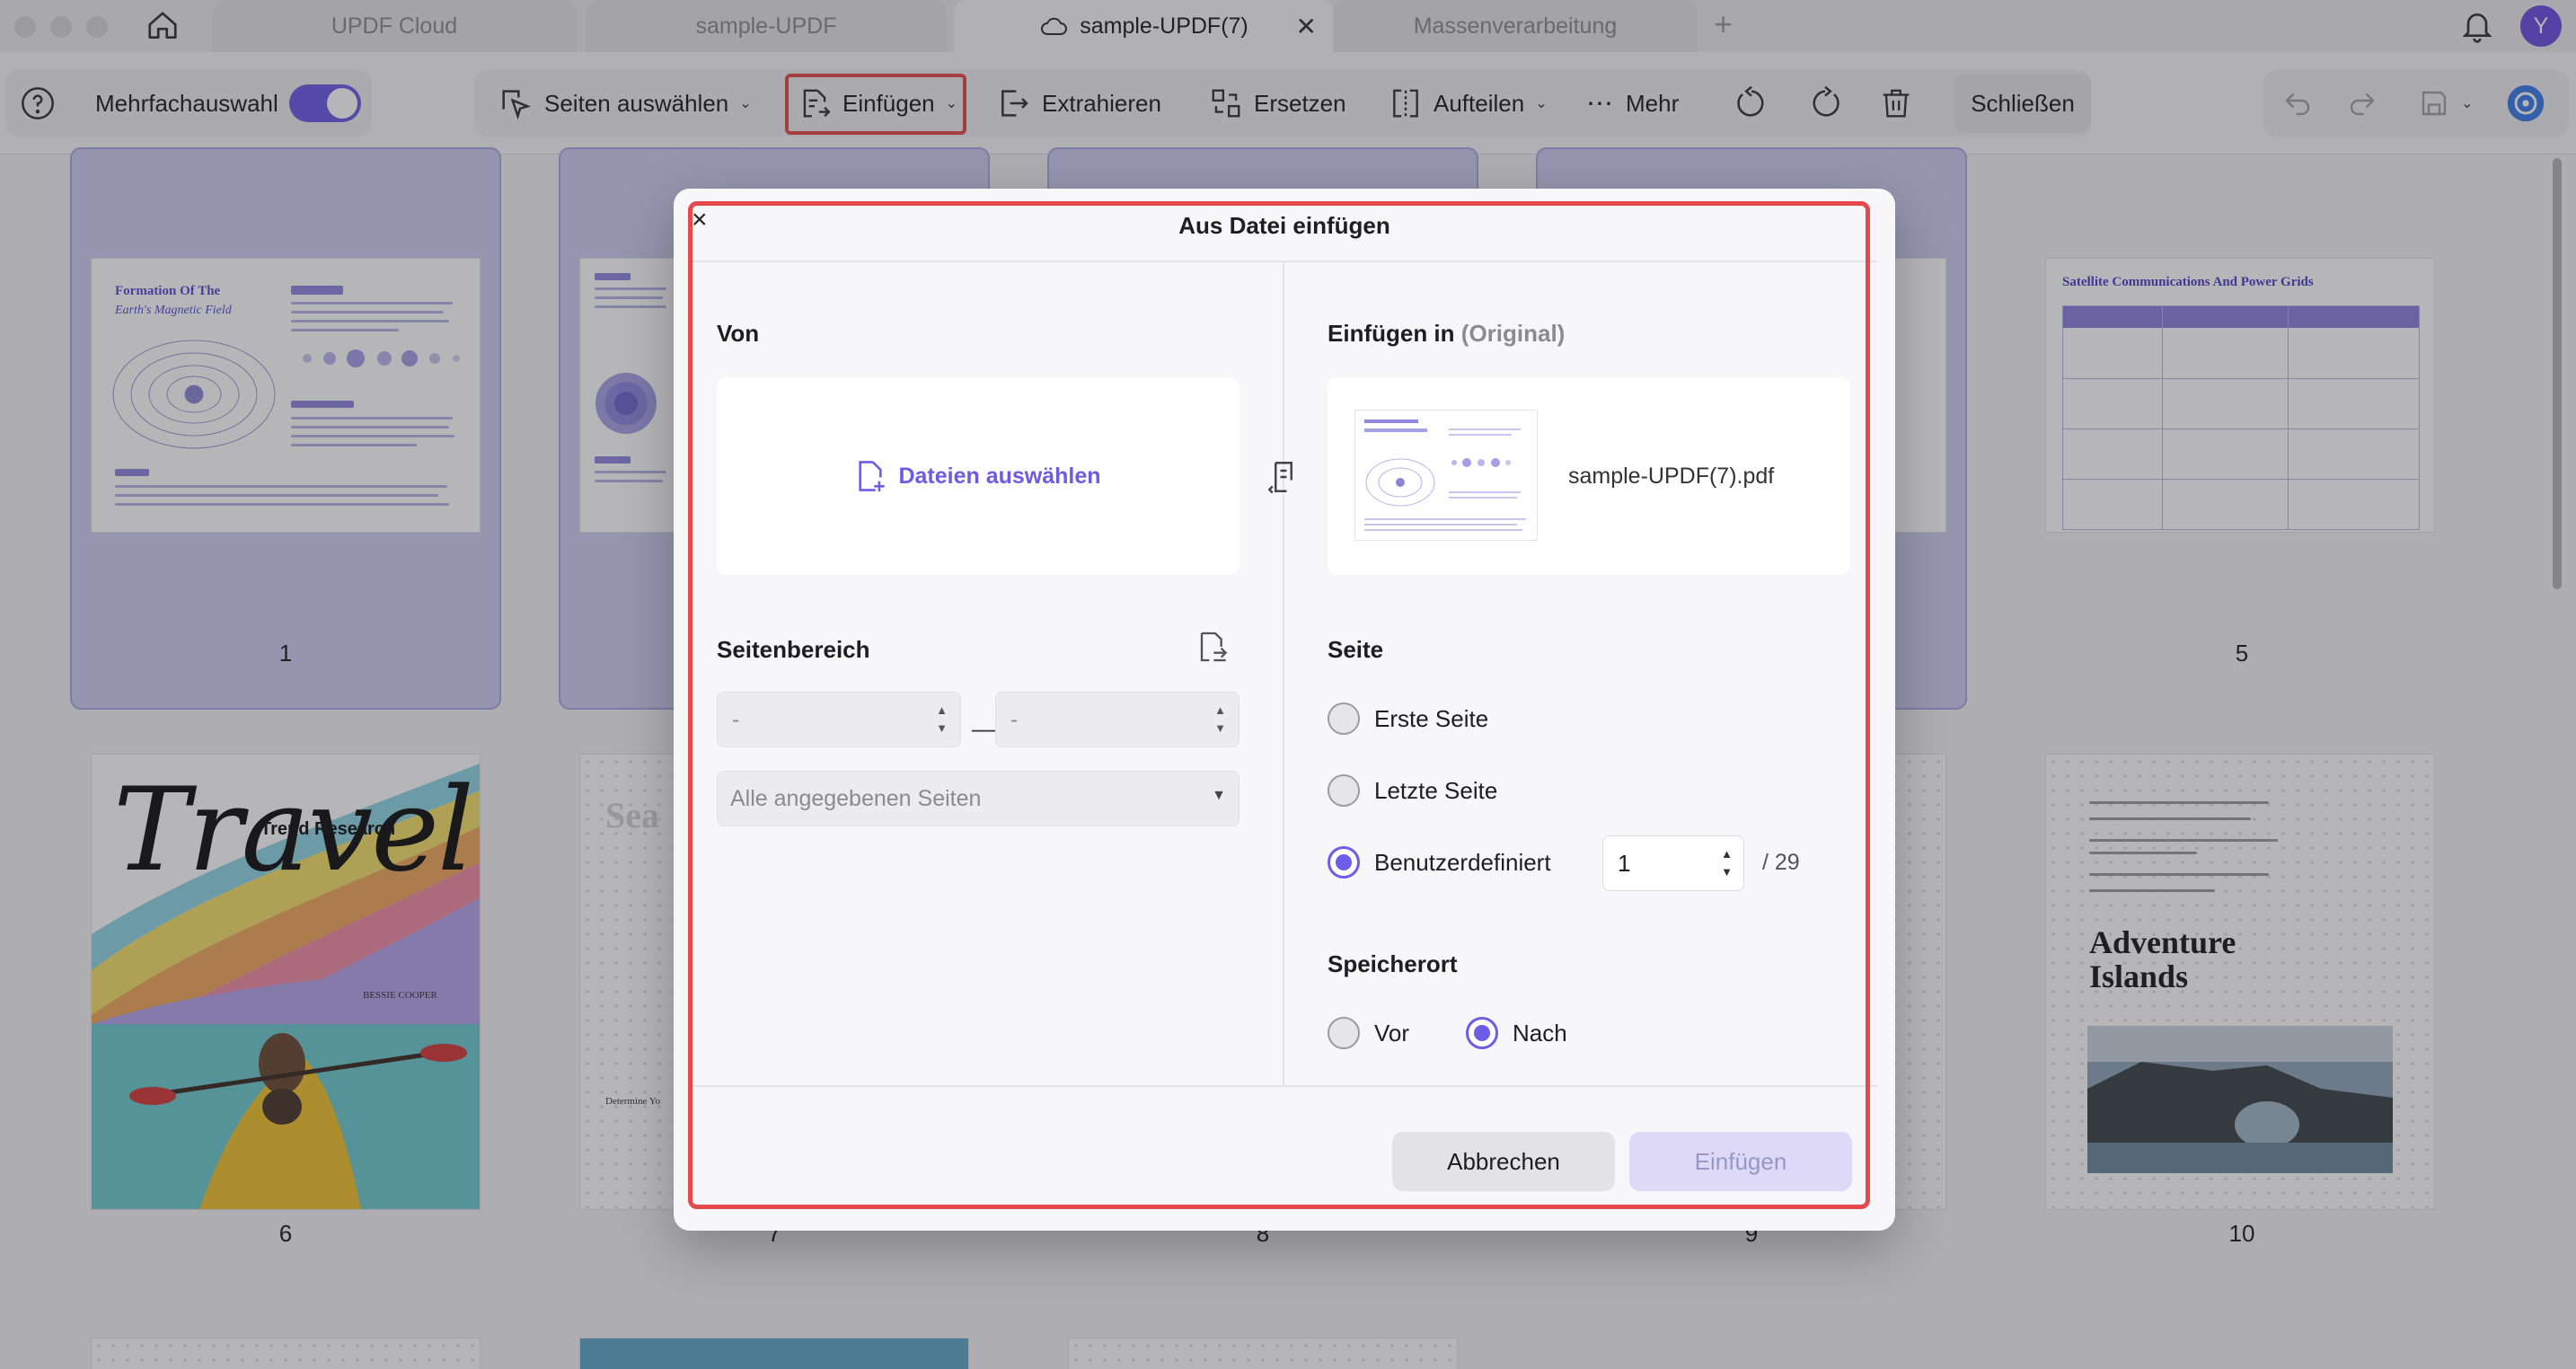  I want to click on first-page-option: Erste Seite, so click(1408, 718).